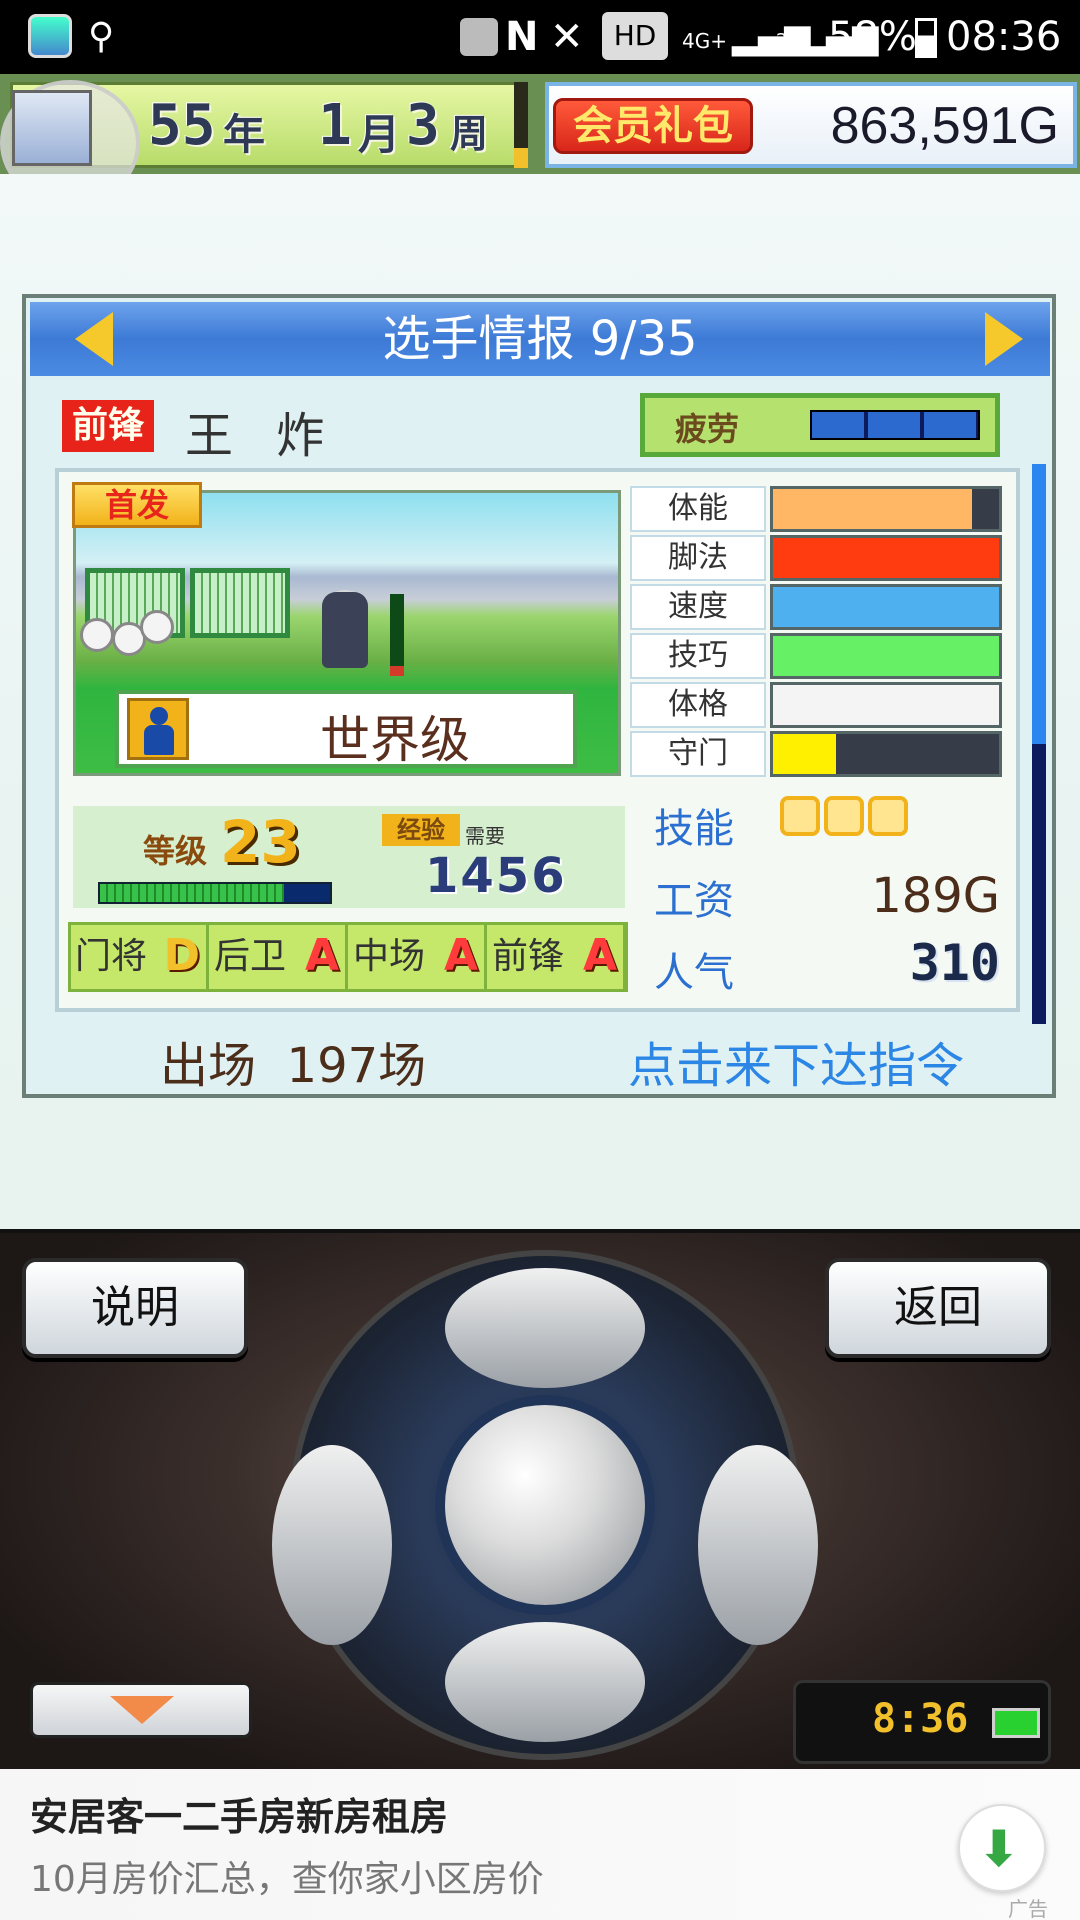 The height and width of the screenshot is (1920, 1080). Describe the element at coordinates (182, 125) in the screenshot. I see `year-value: 55` at that location.